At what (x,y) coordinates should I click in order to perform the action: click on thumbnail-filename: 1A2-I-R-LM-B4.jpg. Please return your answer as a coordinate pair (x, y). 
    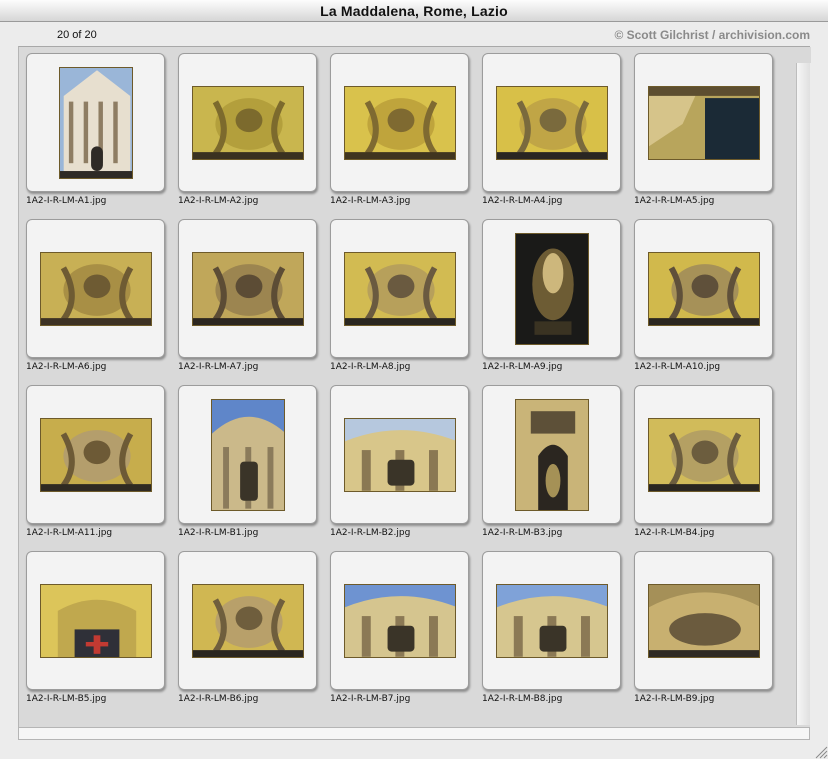
    Looking at the image, I should click on (674, 533).